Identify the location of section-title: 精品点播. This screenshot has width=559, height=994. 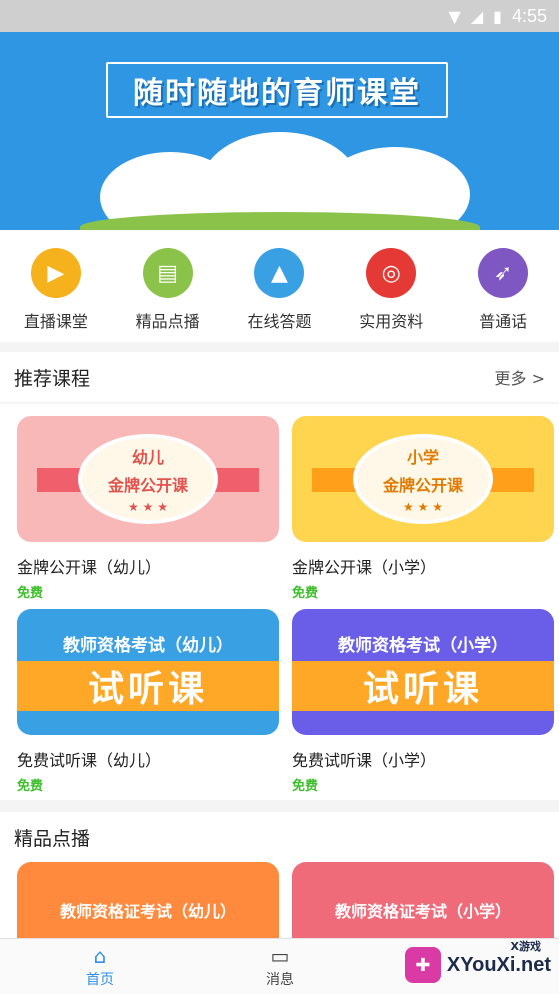
(52, 838).